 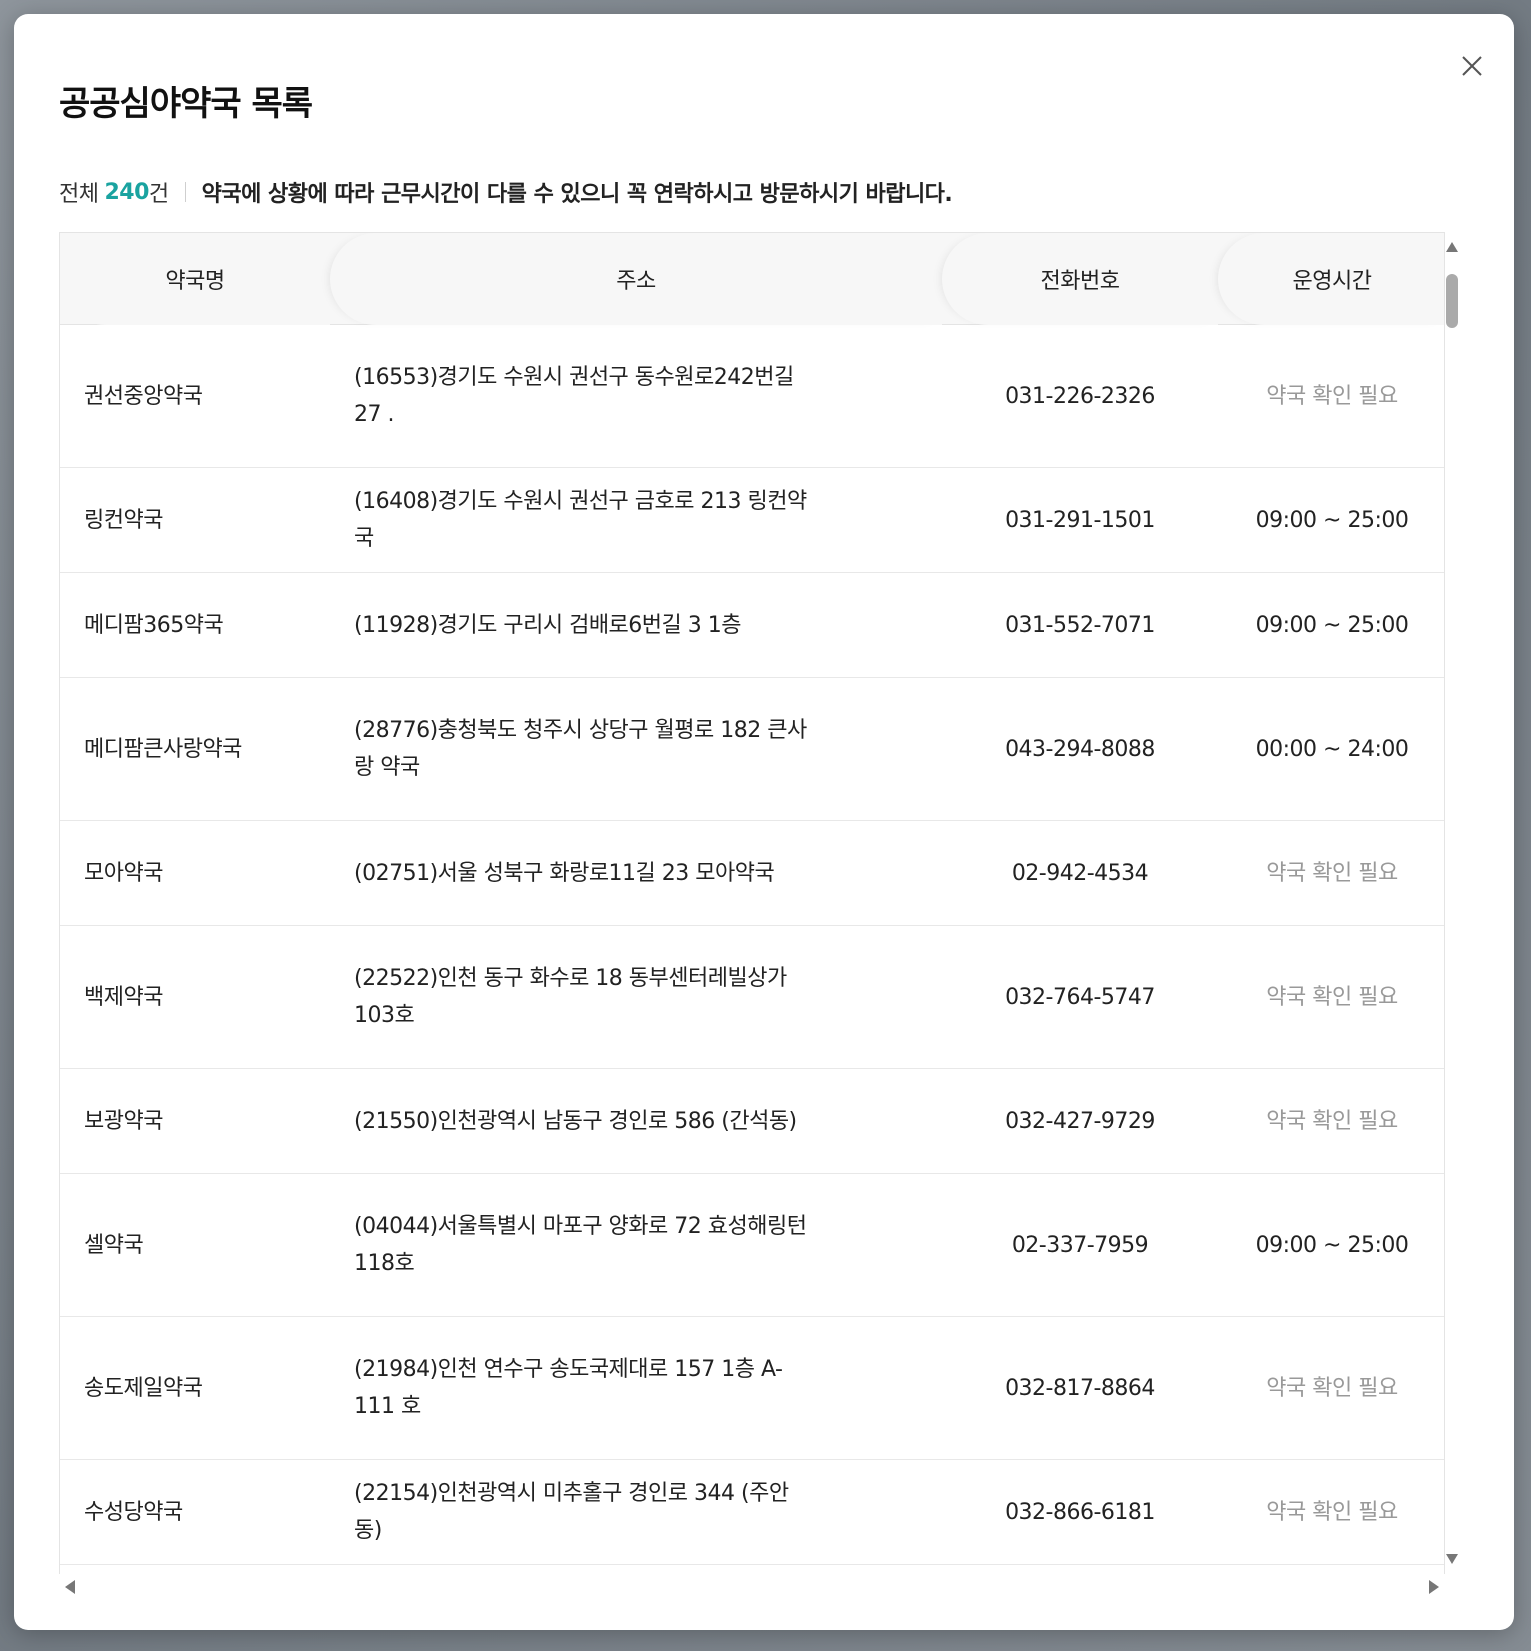 I want to click on pharmacy-phone: 032-817-8864, so click(x=1080, y=1388).